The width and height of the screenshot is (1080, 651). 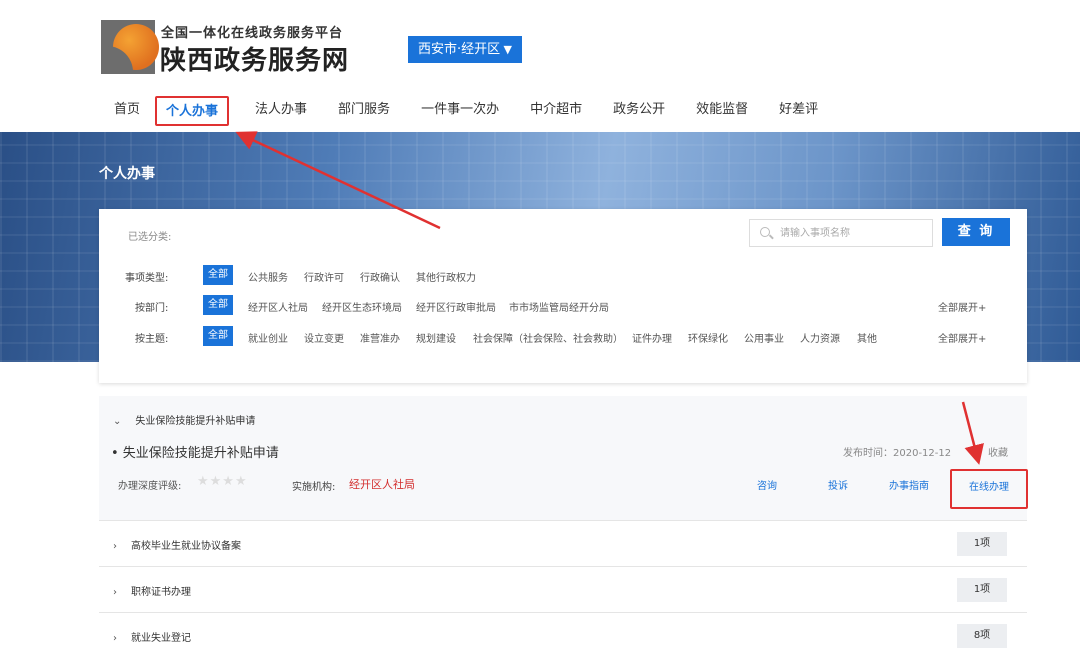 What do you see at coordinates (563, 544) in the screenshot?
I see `result-group: › 高校毕业生就业协议备案 1项` at bounding box center [563, 544].